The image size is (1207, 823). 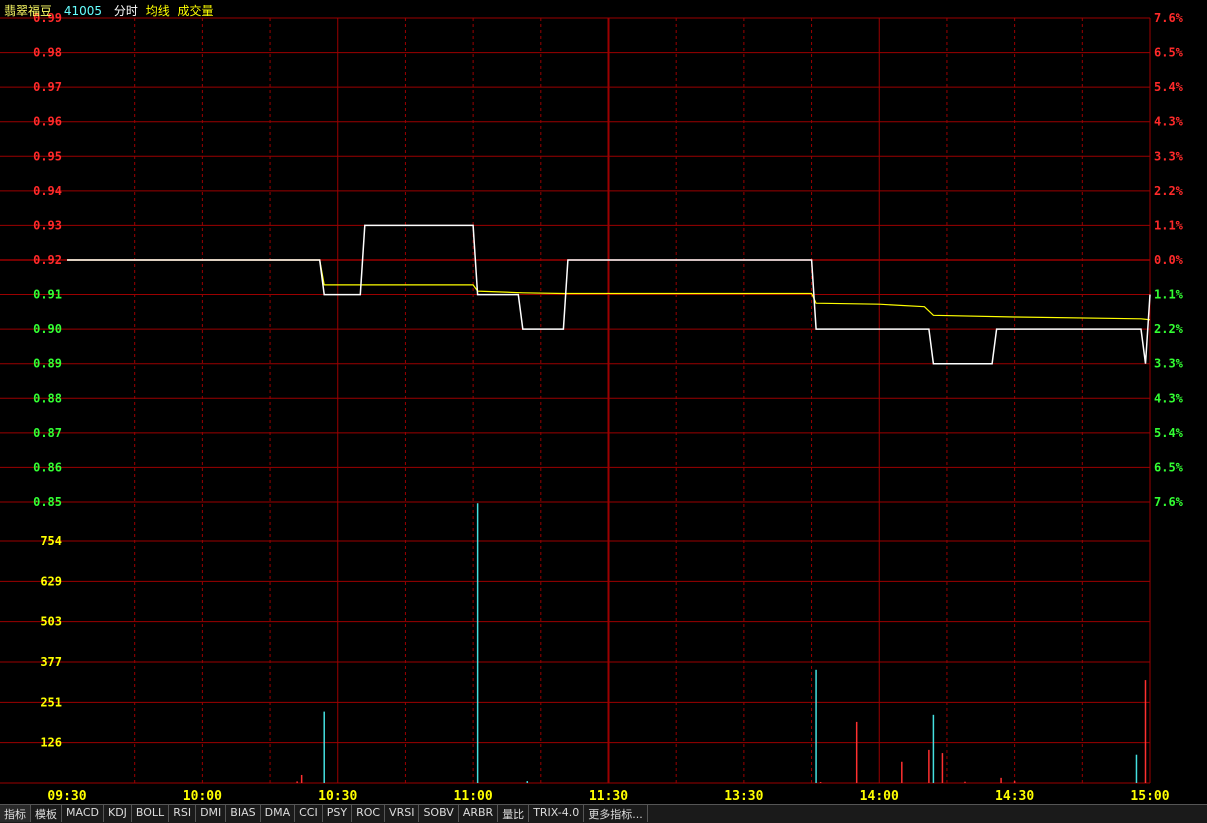 I want to click on volume-tick-label: 503, so click(x=51, y=622).